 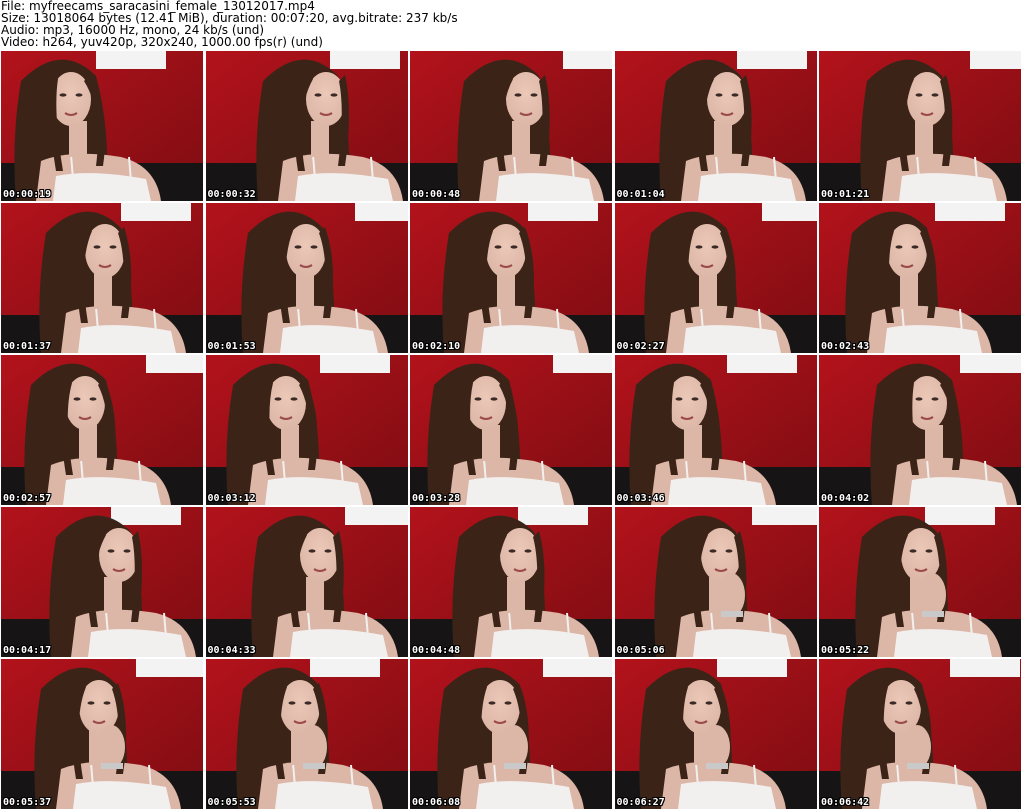 What do you see at coordinates (231, 650) in the screenshot?
I see `timestamp-label: 00:04:33` at bounding box center [231, 650].